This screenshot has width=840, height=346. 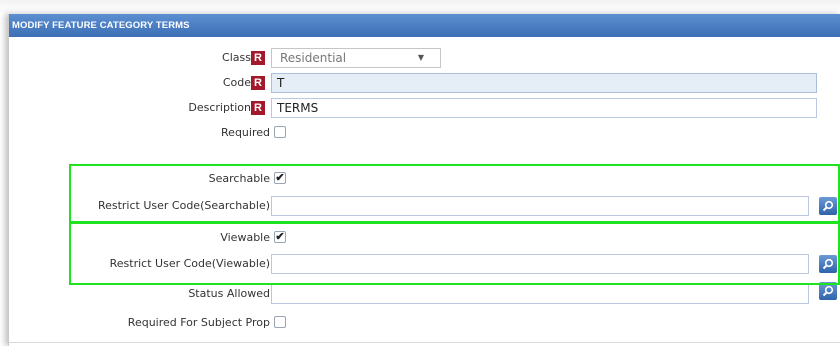 I want to click on class-selected-value: Residential, so click(x=313, y=58).